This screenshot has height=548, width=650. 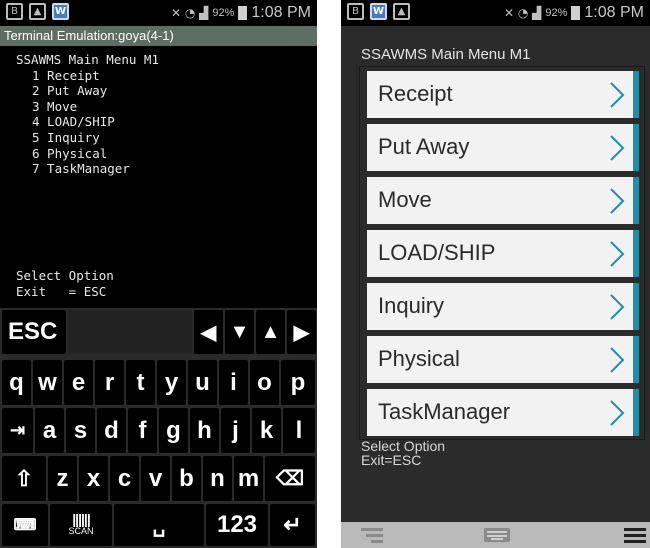 What do you see at coordinates (66, 75) in the screenshot?
I see `menu-option-receipt: 1 Receipt` at bounding box center [66, 75].